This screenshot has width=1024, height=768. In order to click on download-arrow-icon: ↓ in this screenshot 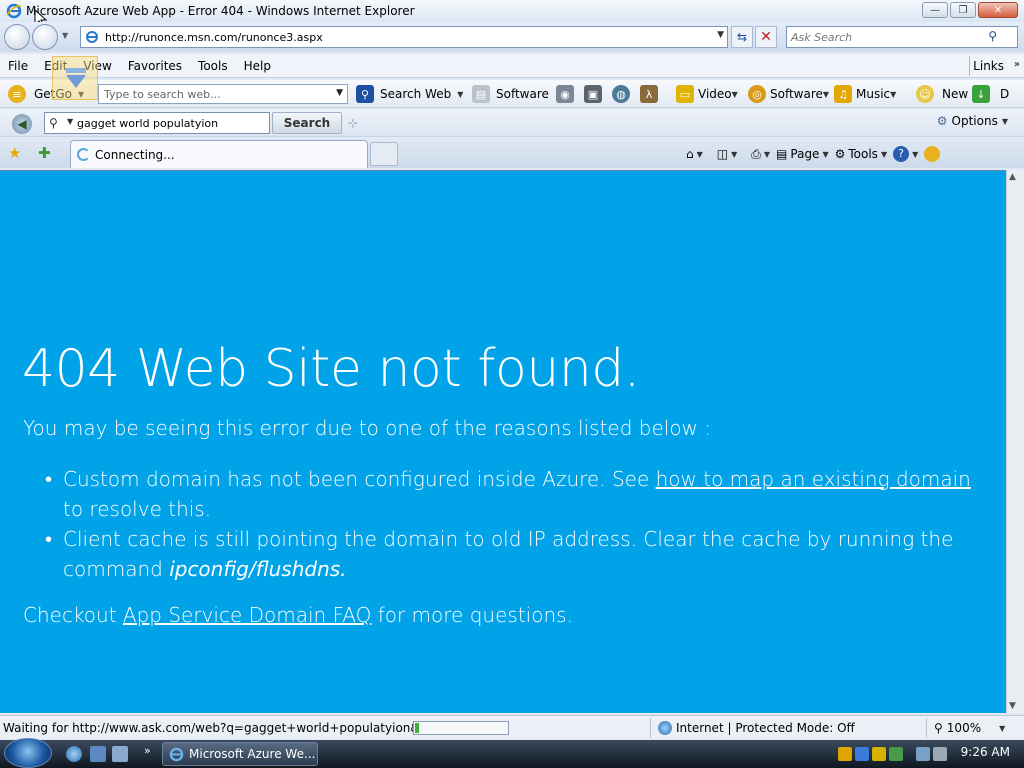, I will do `click(981, 94)`.